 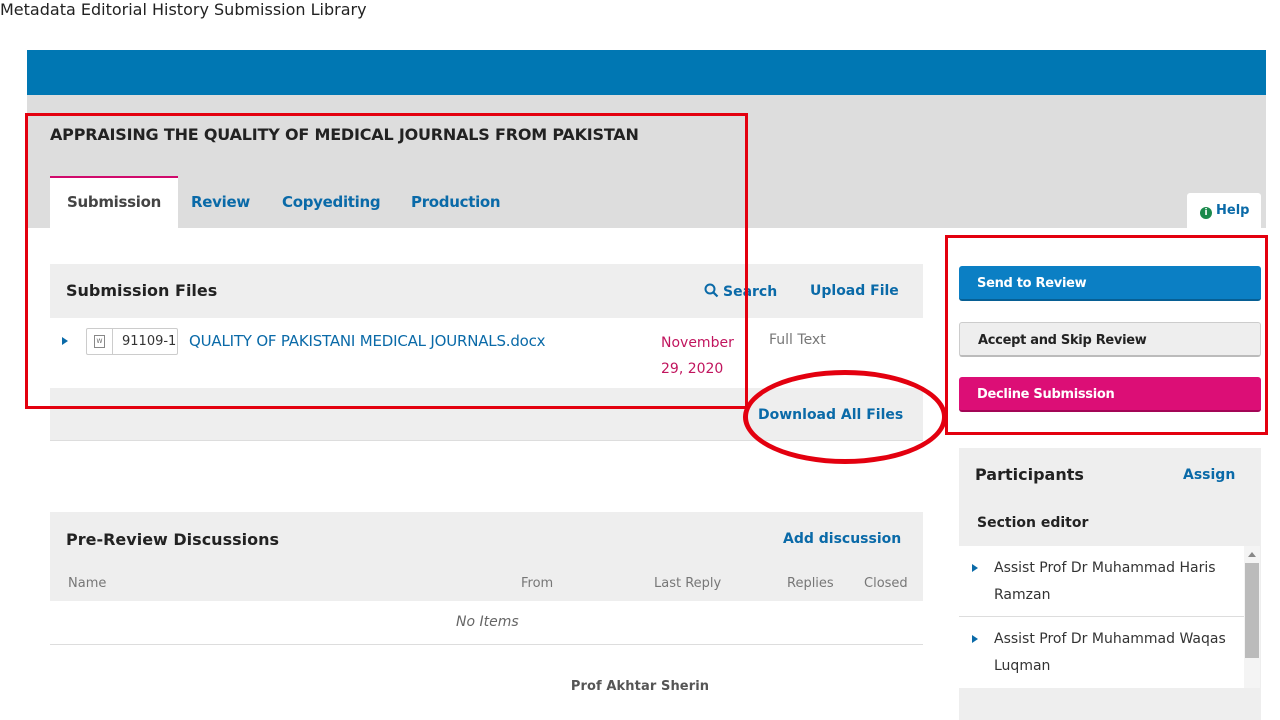 What do you see at coordinates (1233, 210) in the screenshot?
I see `help-label: Help` at bounding box center [1233, 210].